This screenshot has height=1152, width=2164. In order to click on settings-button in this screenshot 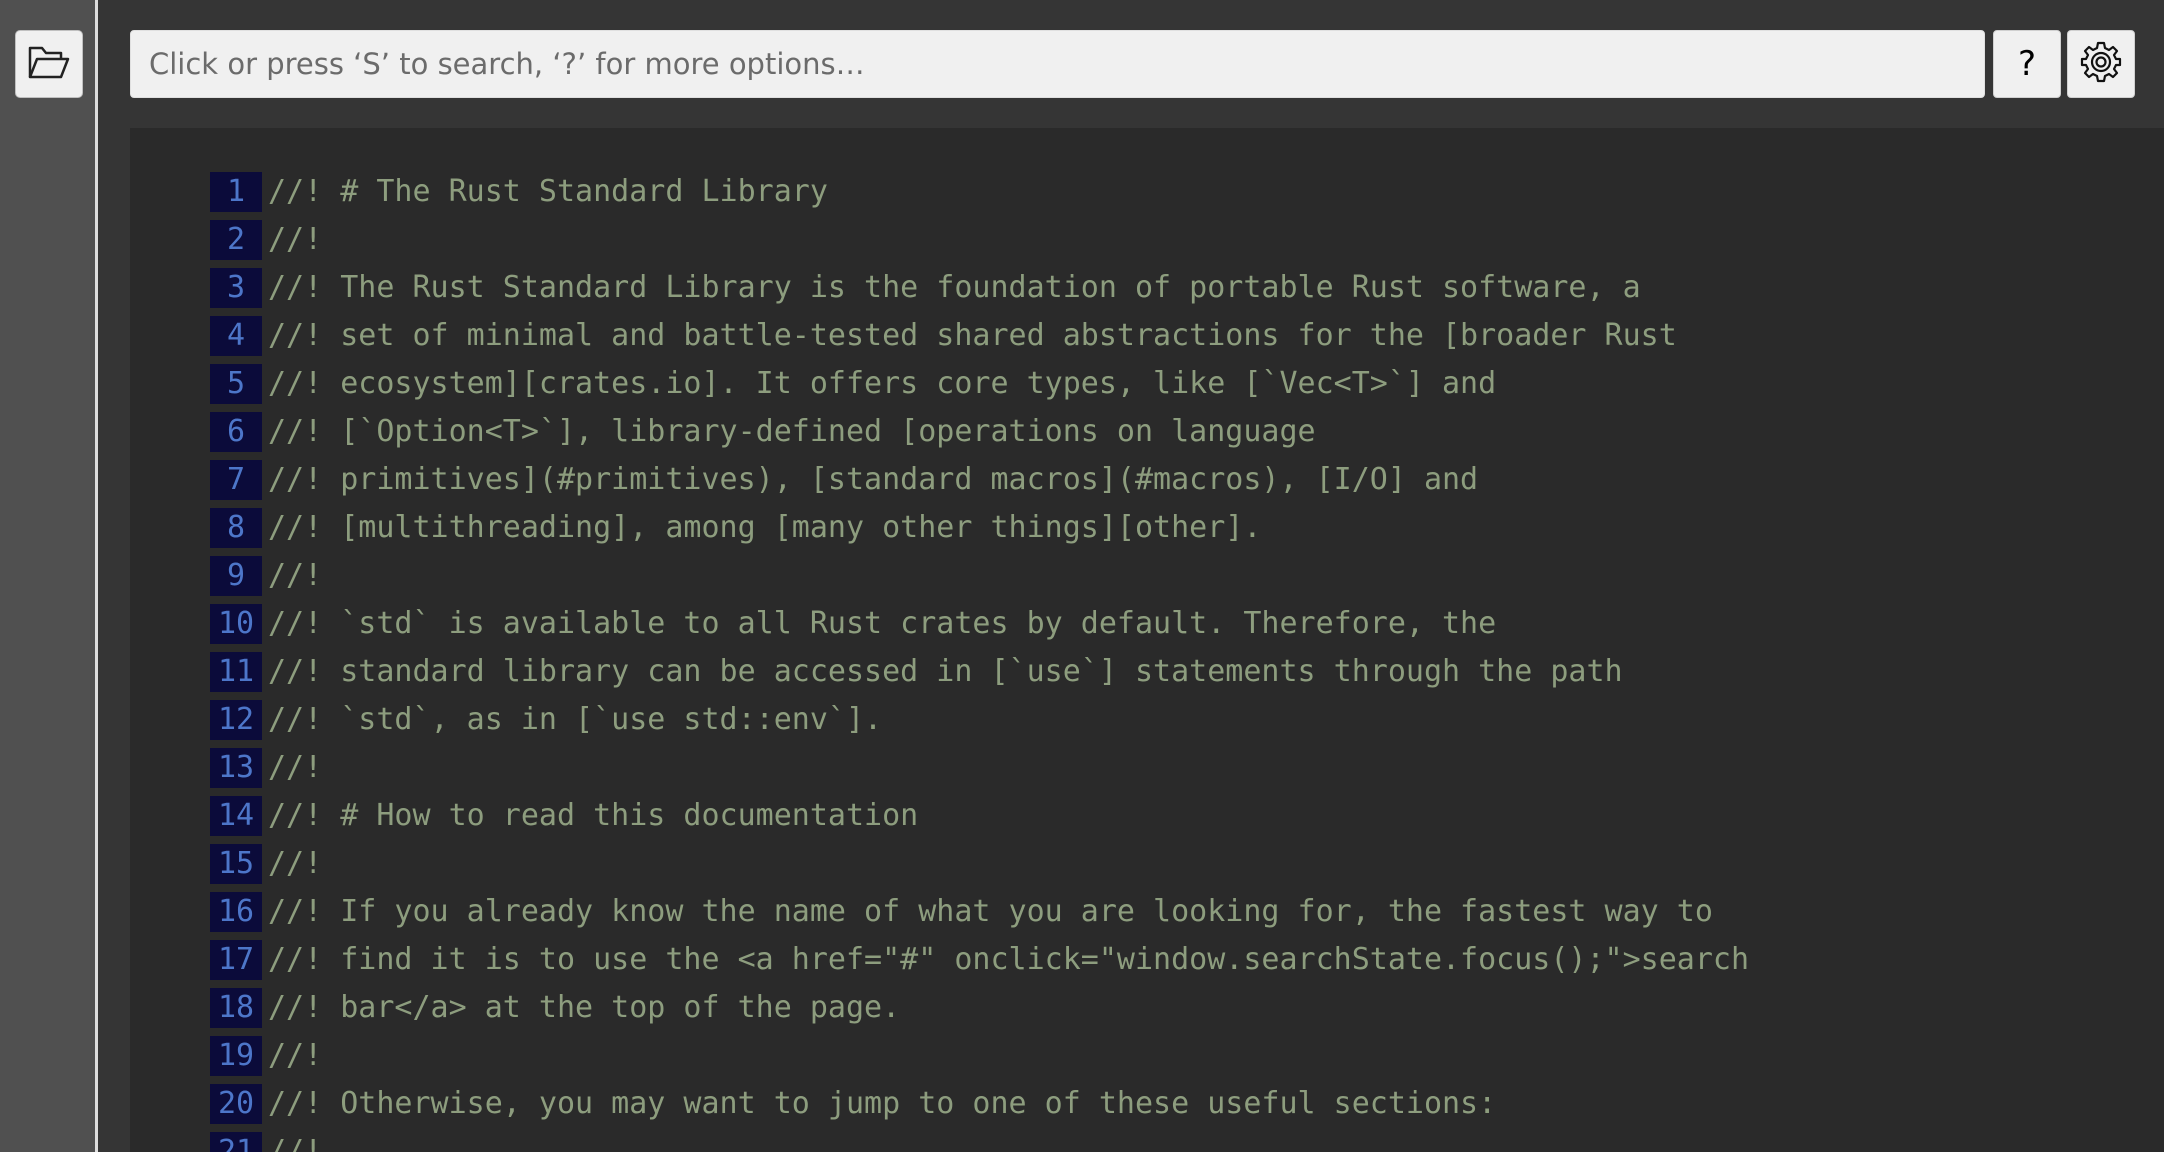, I will do `click(2101, 64)`.